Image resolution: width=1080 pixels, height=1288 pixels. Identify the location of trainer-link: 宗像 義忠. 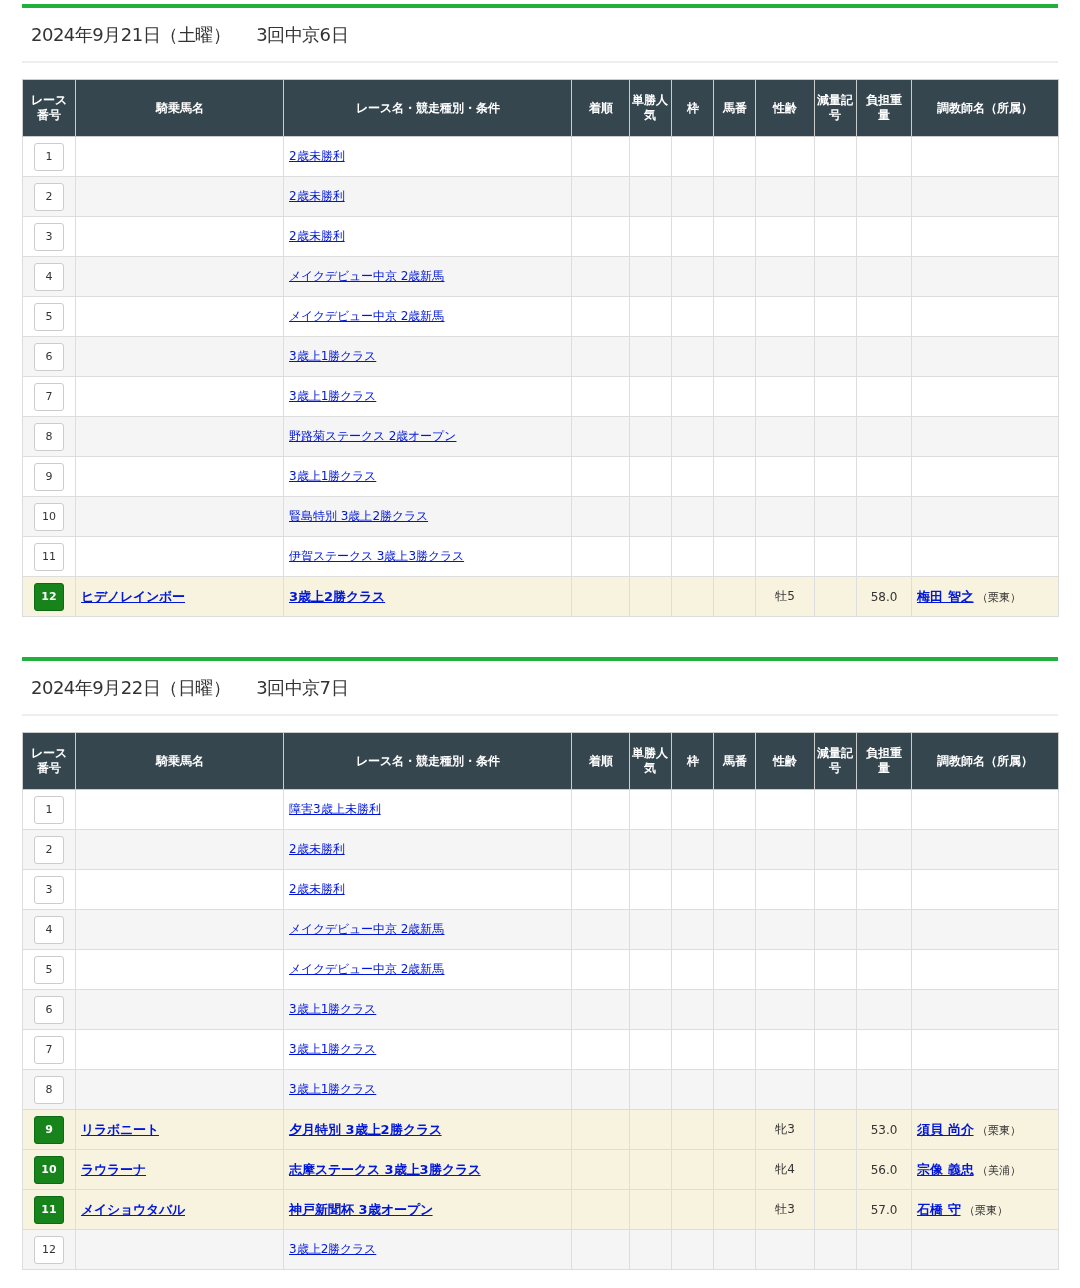
(945, 1169).